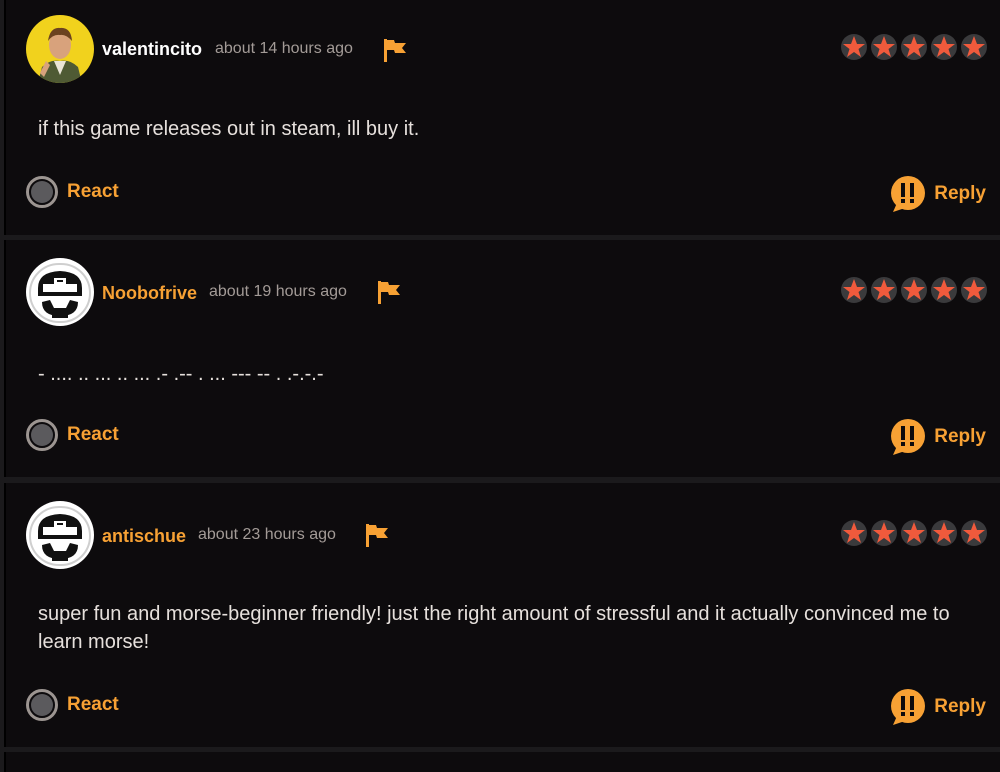 The height and width of the screenshot is (772, 1000). I want to click on username: Noobofrive, so click(149, 293).